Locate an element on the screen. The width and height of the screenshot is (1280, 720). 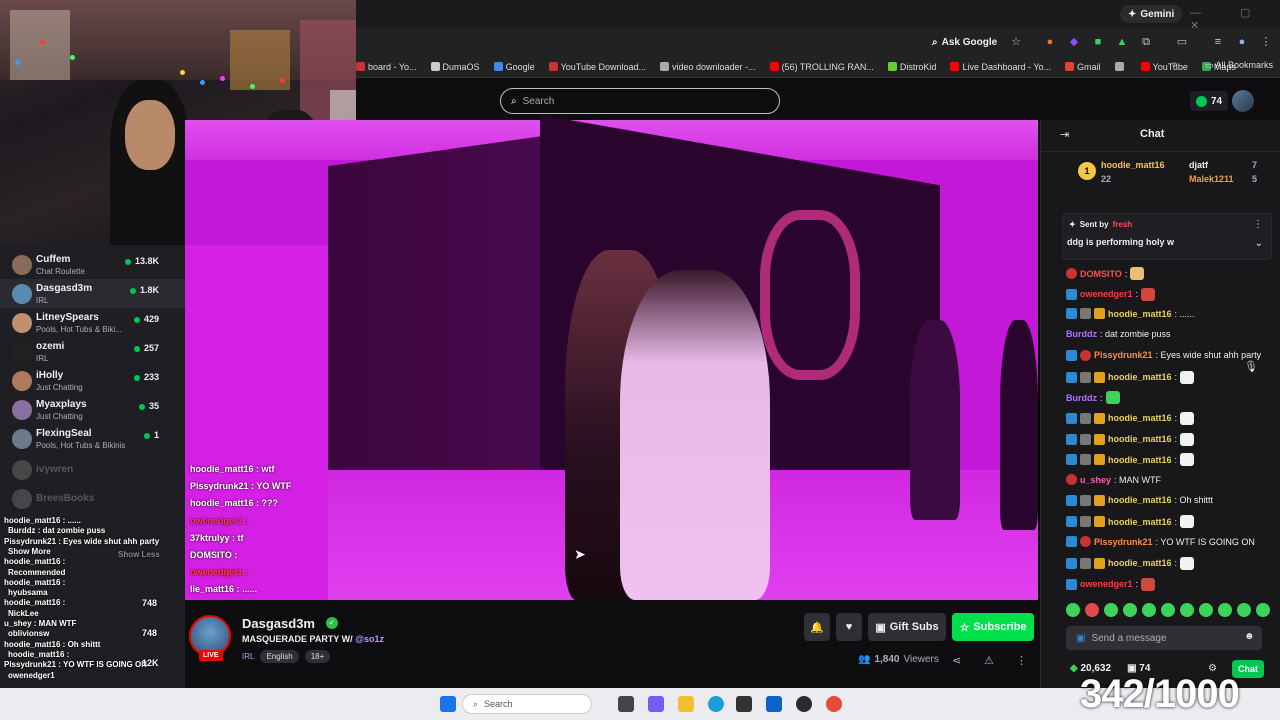
show-less-link: Show Less is located at coordinates (139, 554).